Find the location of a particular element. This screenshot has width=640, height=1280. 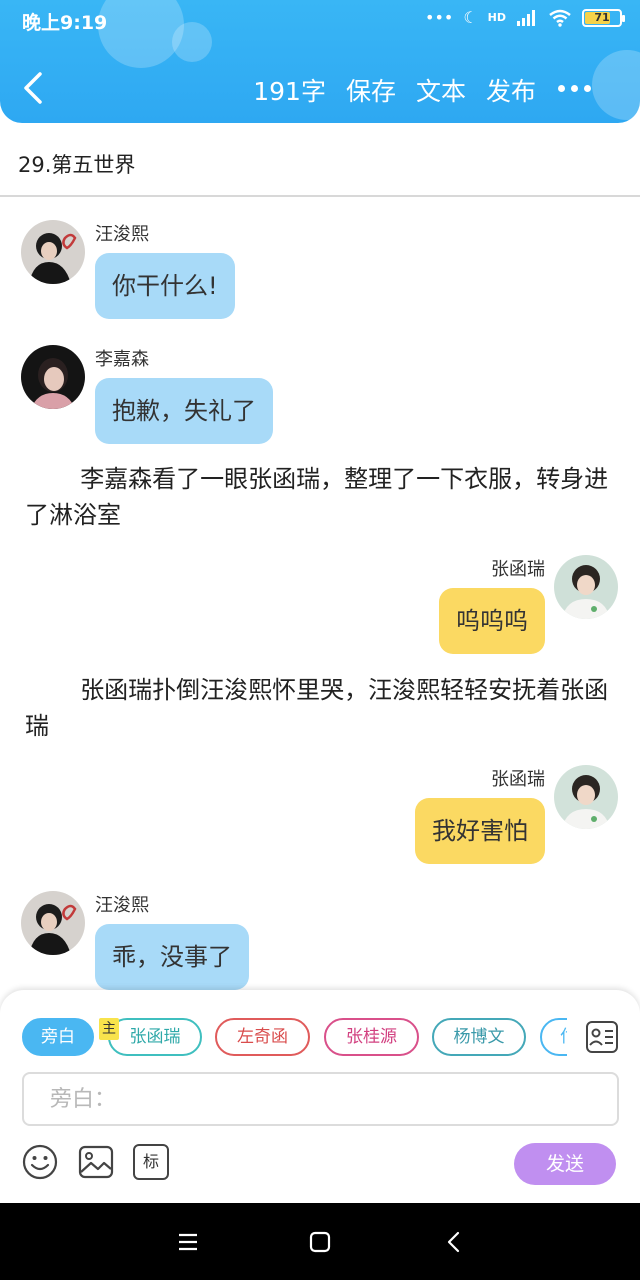

status-time: 晚上9:19 is located at coordinates (65, 23).